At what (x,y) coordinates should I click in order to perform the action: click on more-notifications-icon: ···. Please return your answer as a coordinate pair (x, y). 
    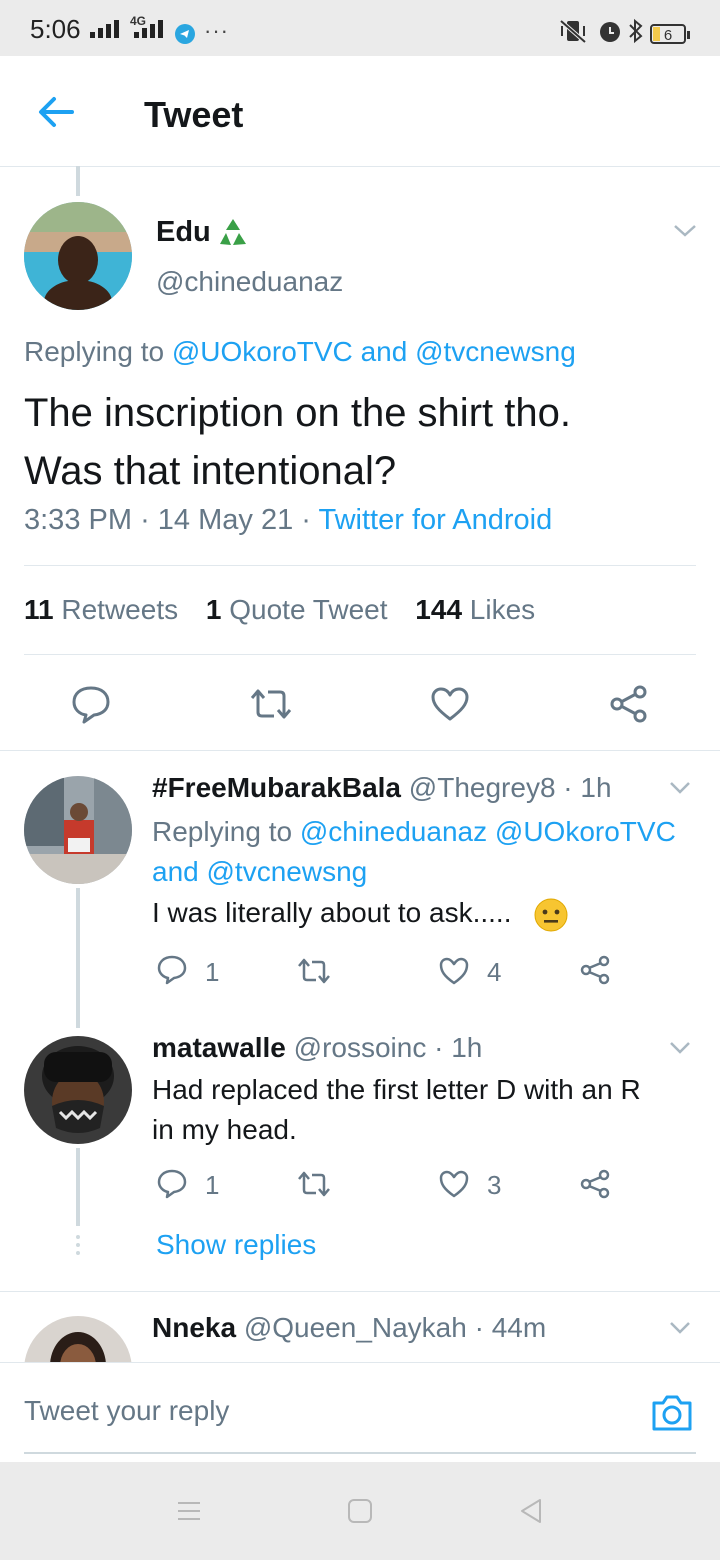
    Looking at the image, I should click on (216, 30).